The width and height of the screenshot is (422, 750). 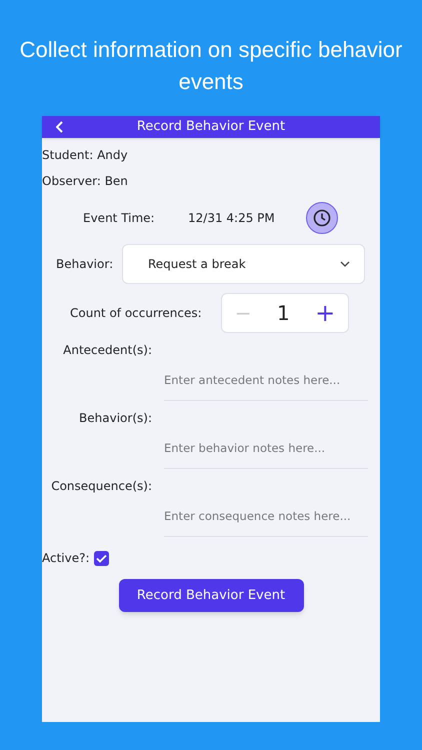 What do you see at coordinates (107, 350) in the screenshot?
I see `notes-label: Antecedent(s):` at bounding box center [107, 350].